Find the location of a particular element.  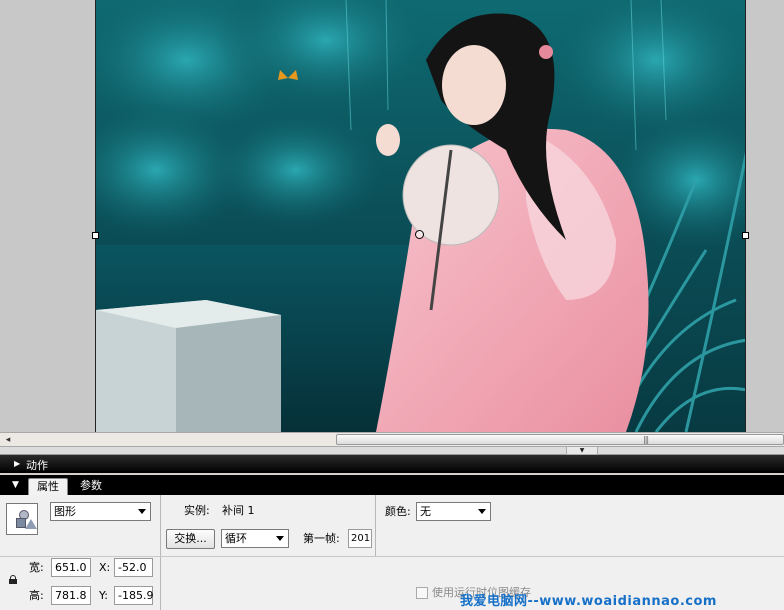

transform-handle-right is located at coordinates (745, 235).